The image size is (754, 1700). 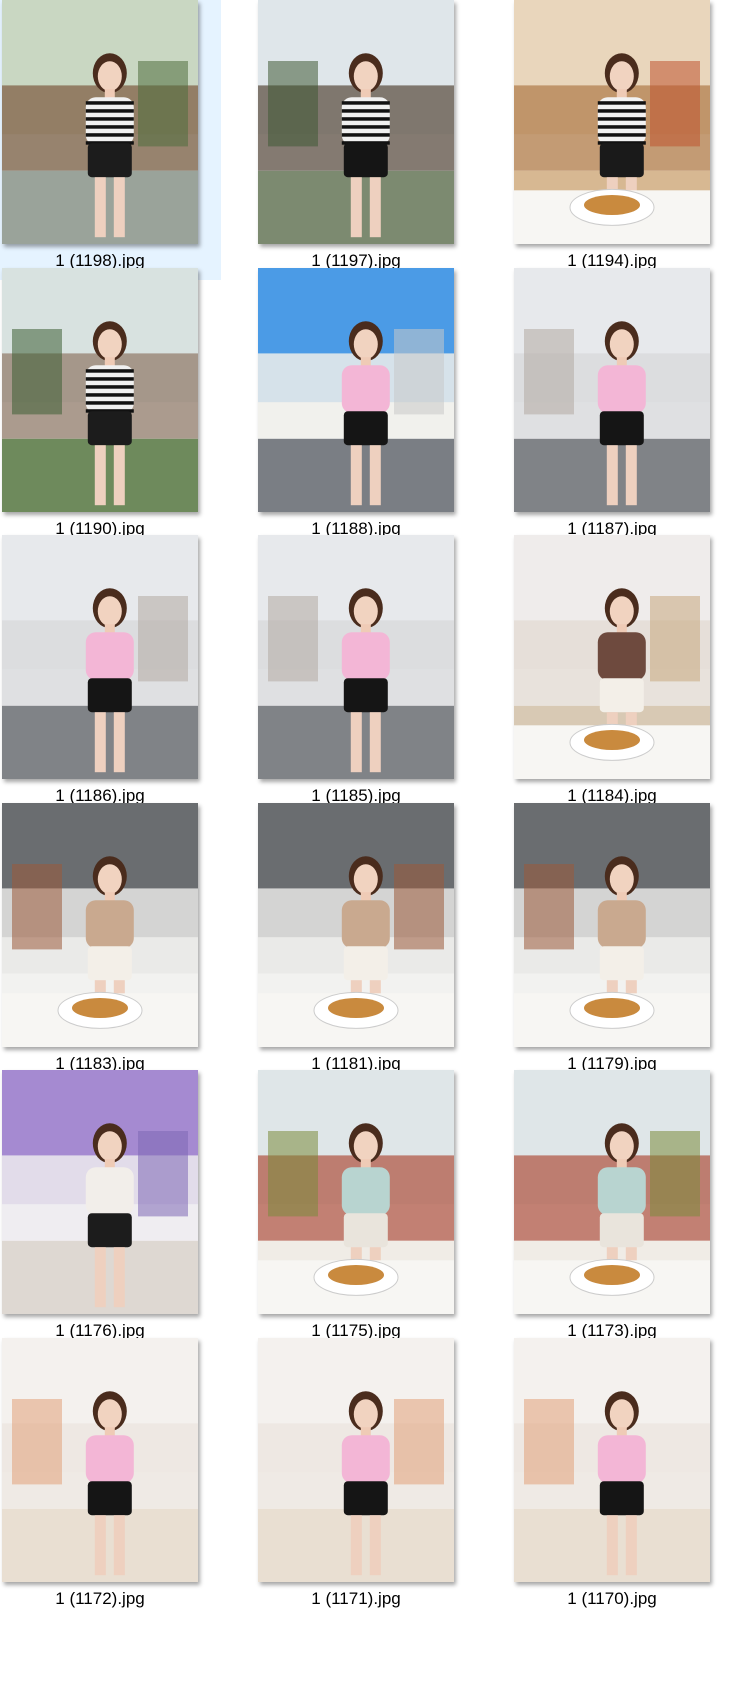 I want to click on file-tile: 1 (1190).jpg, so click(x=118, y=407).